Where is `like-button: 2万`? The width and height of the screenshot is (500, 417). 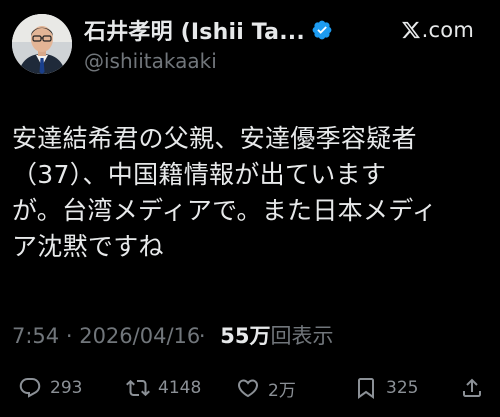
like-button: 2万 is located at coordinates (266, 388).